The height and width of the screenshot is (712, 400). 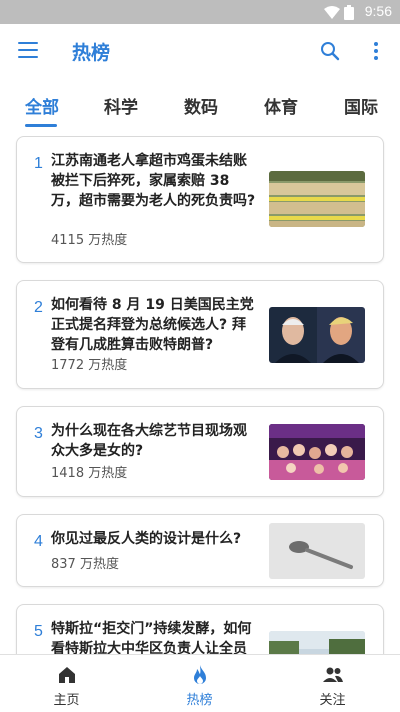 What do you see at coordinates (91, 53) in the screenshot?
I see `page-title: 热榜` at bounding box center [91, 53].